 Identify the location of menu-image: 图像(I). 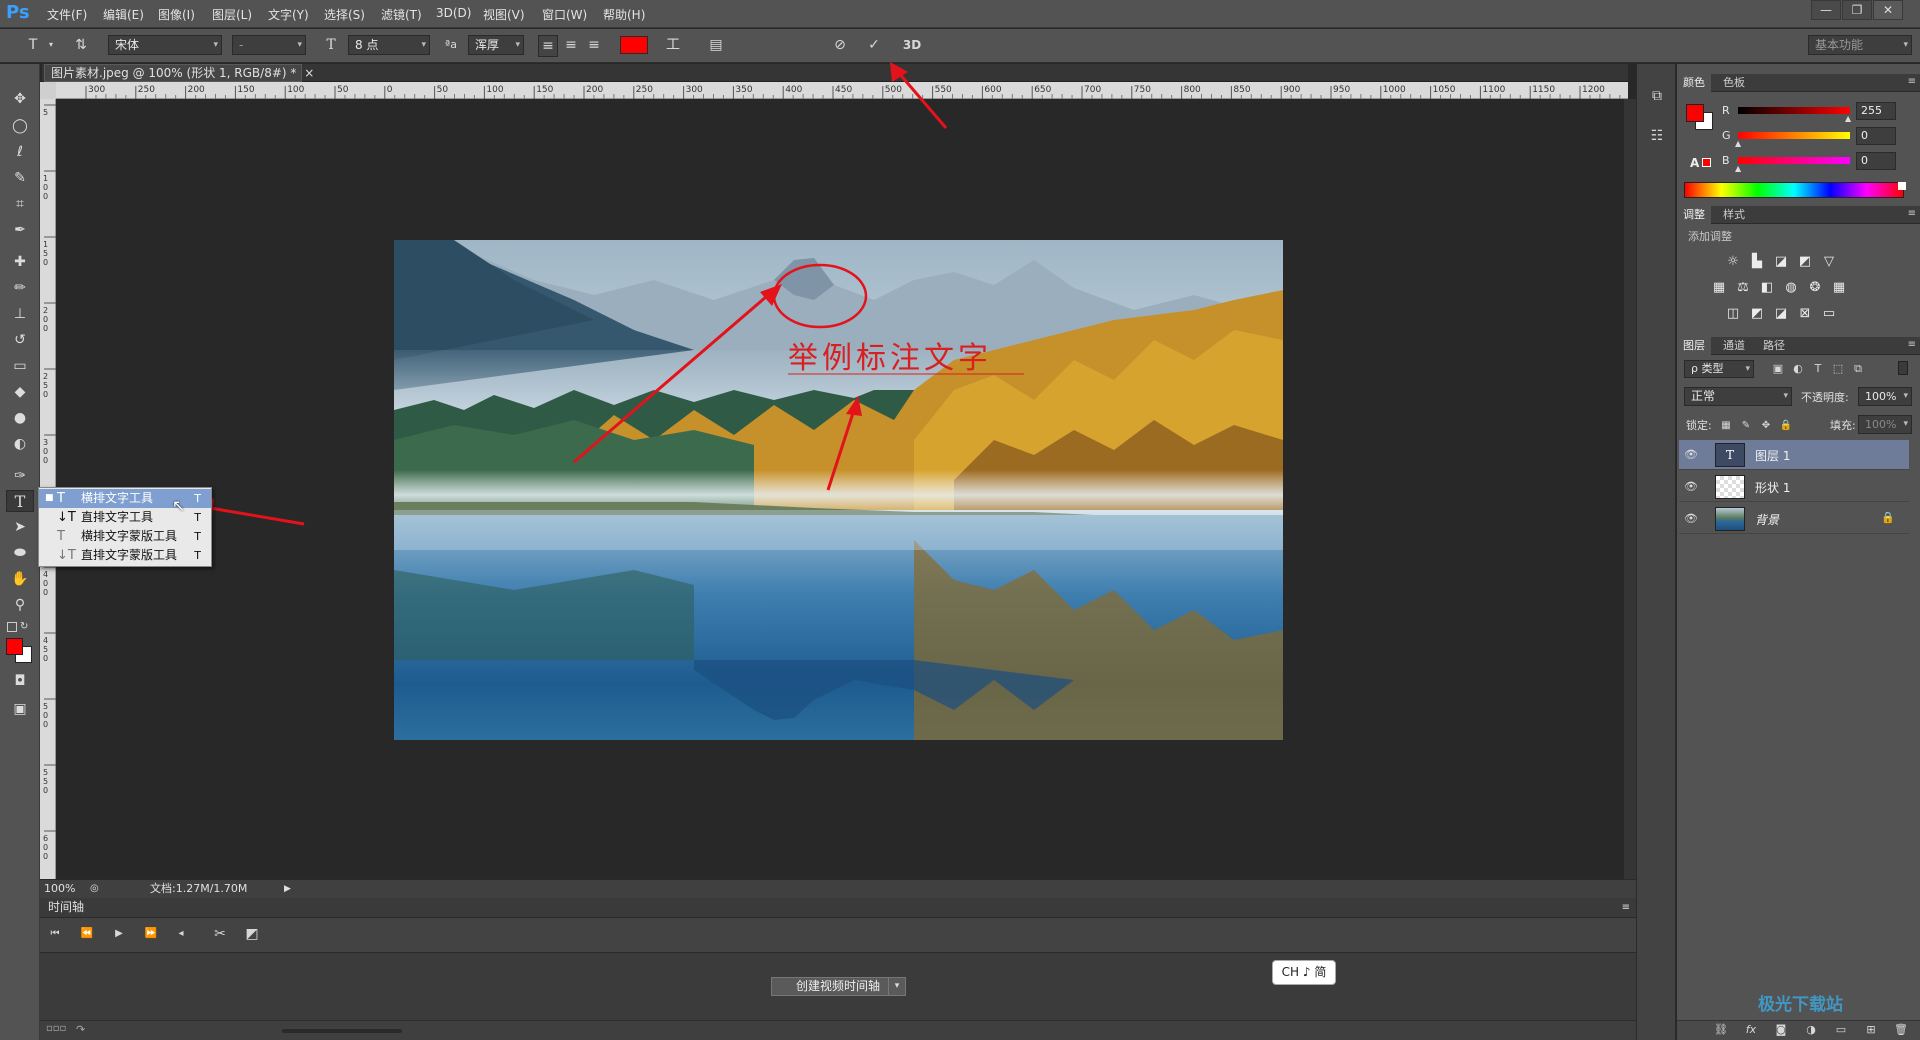
(176, 14).